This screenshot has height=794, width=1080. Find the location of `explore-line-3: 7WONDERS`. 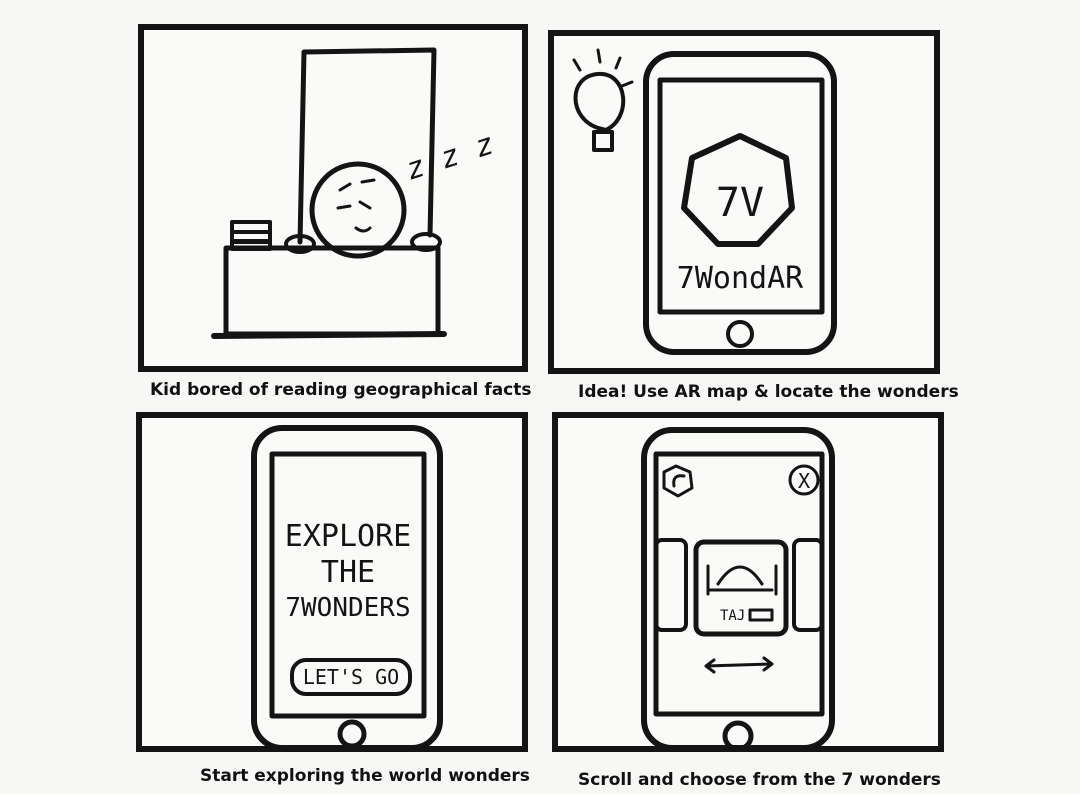

explore-line-3: 7WONDERS is located at coordinates (347, 608).